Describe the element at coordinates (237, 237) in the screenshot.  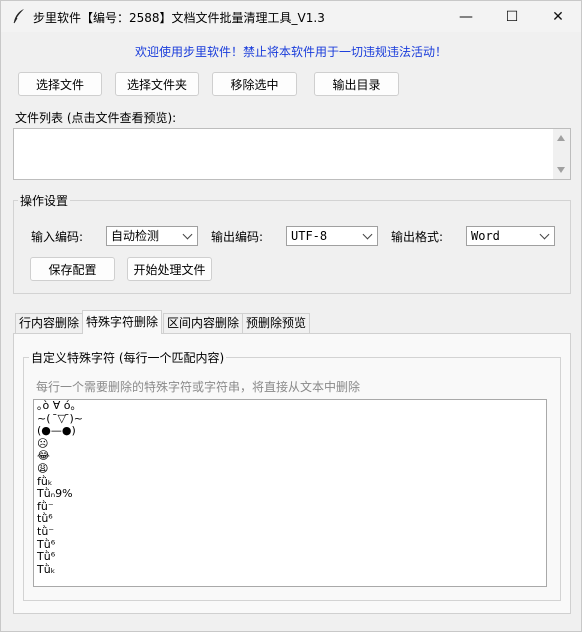
I see `output-encoding-label: 输出编码:` at that location.